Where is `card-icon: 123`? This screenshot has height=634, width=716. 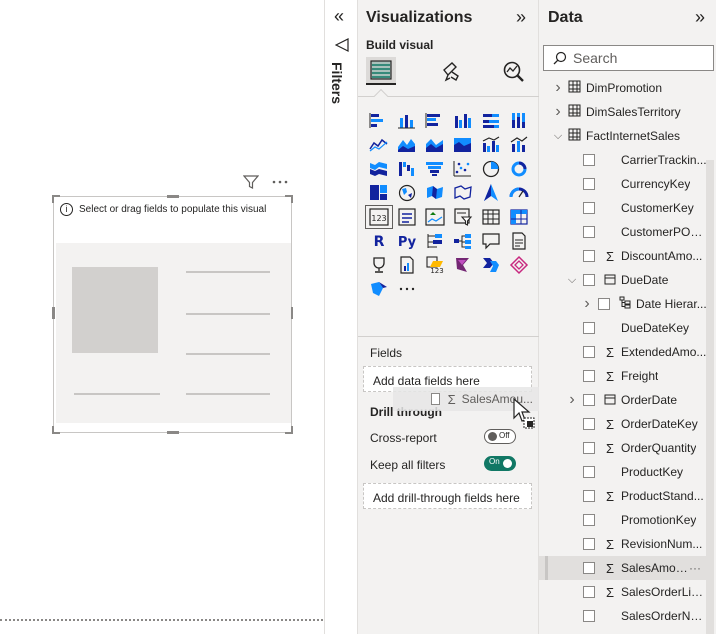
card-icon: 123 is located at coordinates (379, 217).